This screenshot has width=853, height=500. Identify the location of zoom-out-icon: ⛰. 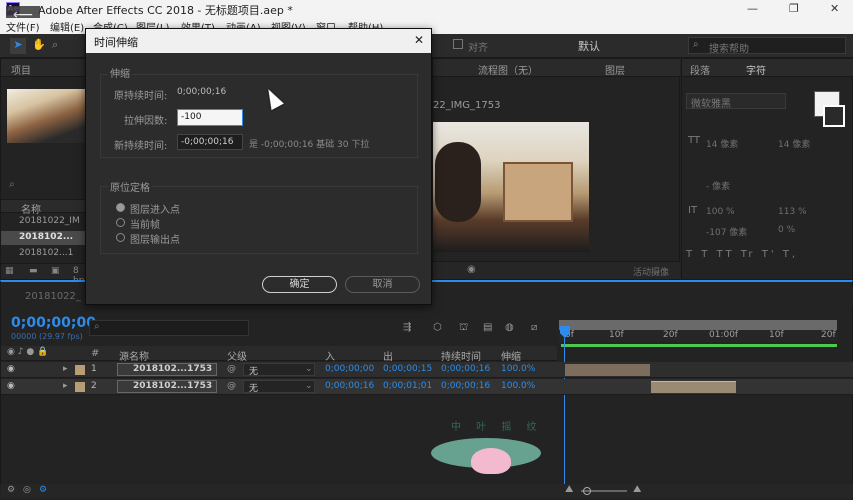
(569, 489).